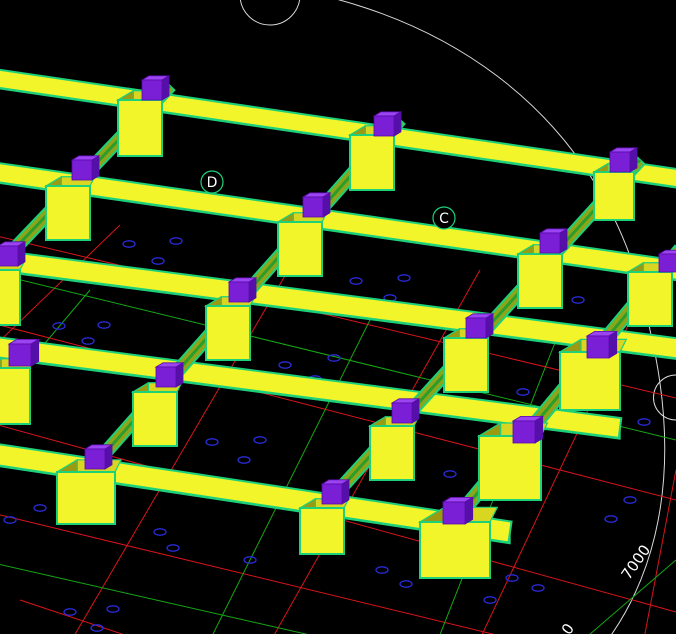  Describe the element at coordinates (568, 627) in the screenshot. I see `dimension-label-partial: 0` at that location.